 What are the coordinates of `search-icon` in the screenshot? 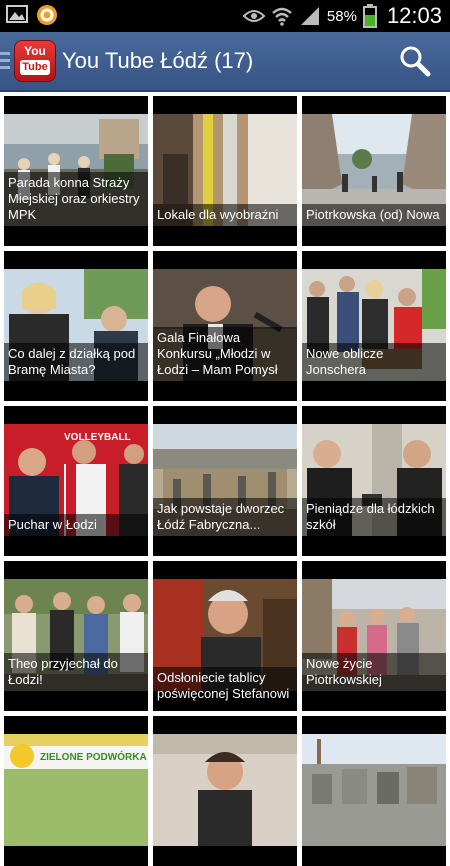 It's located at (415, 61).